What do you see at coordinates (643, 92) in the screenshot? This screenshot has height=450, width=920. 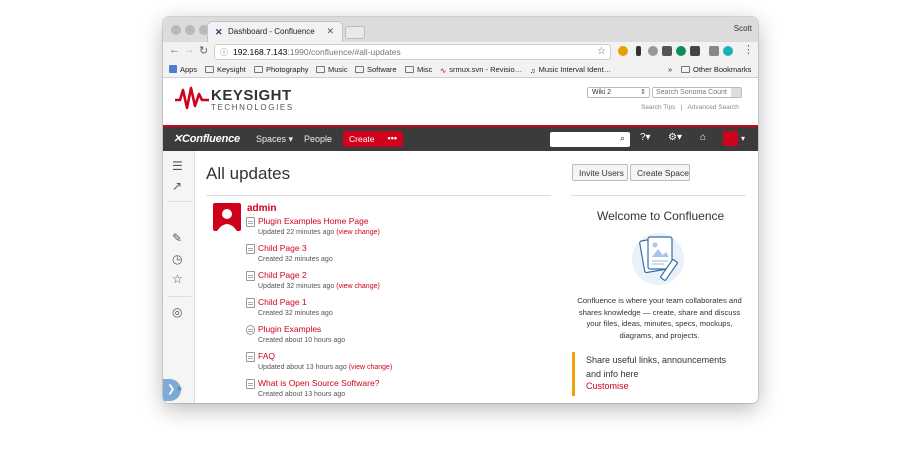 I see `select-arrows-icon: ⇕` at bounding box center [643, 92].